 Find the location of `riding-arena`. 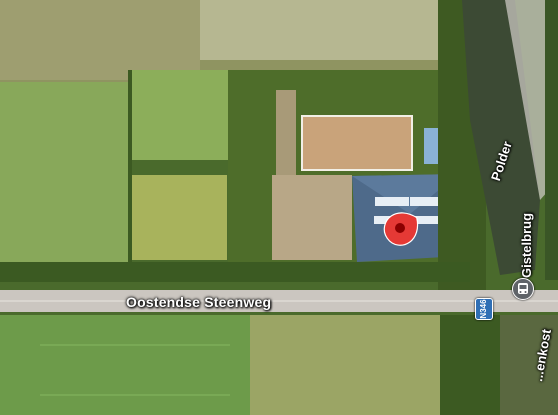

riding-arena is located at coordinates (357, 143).